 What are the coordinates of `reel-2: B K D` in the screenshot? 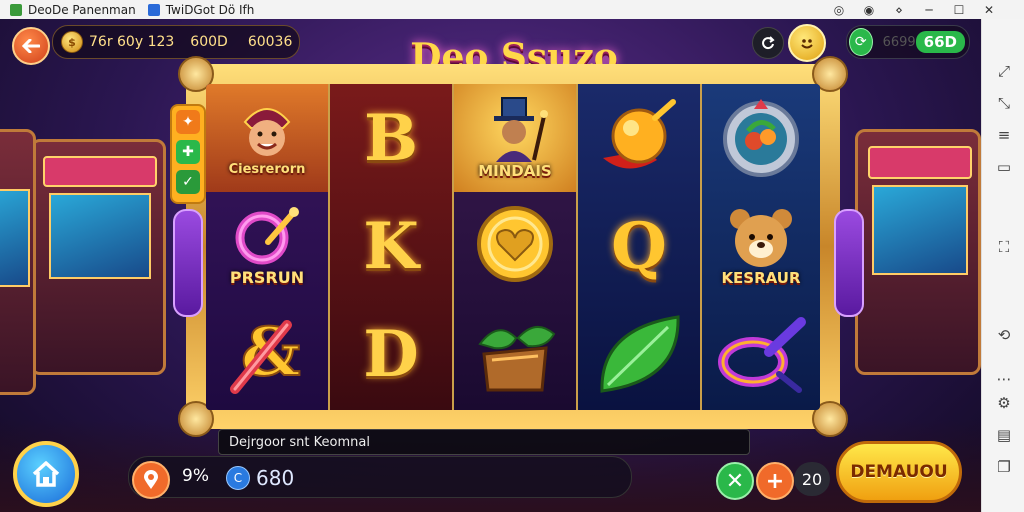 It's located at (392, 247).